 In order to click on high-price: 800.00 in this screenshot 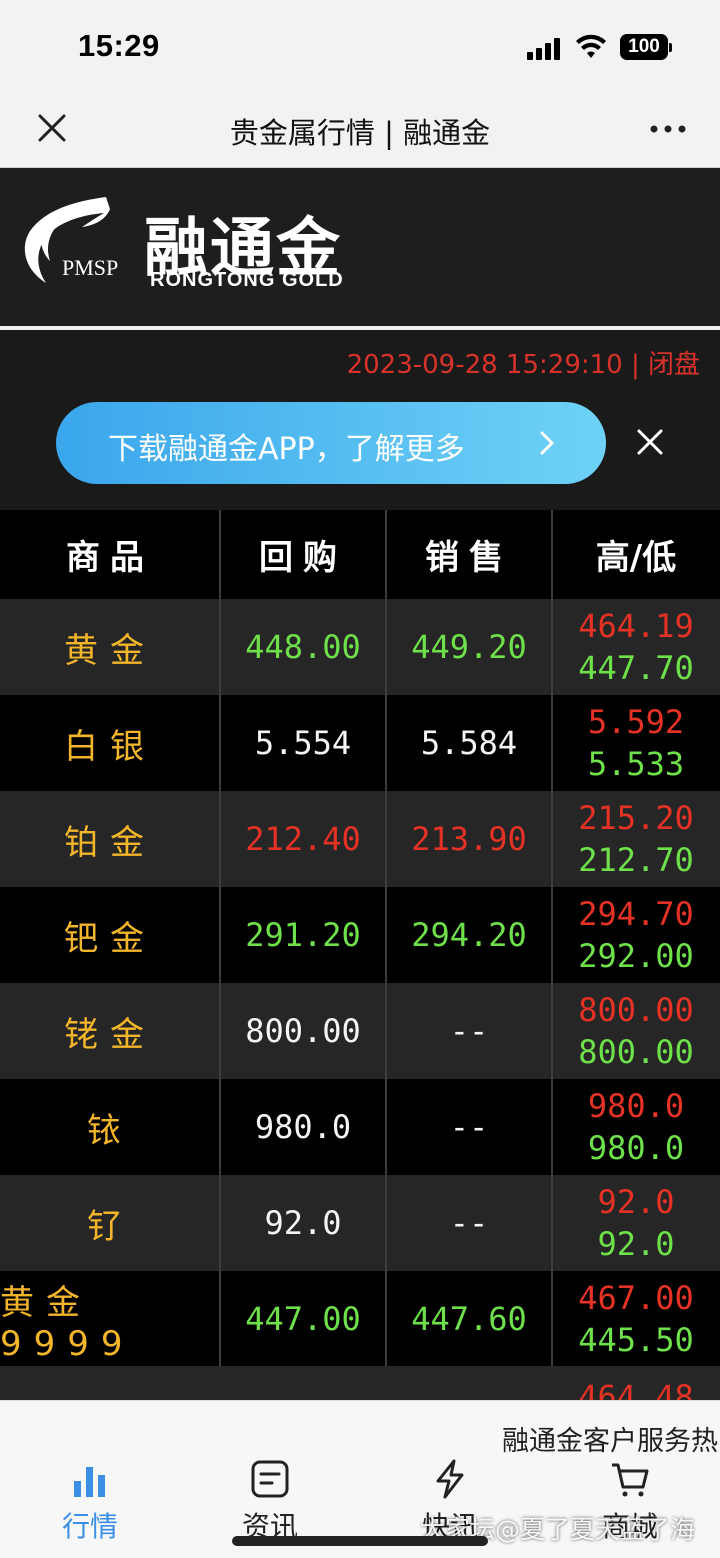, I will do `click(636, 1010)`.